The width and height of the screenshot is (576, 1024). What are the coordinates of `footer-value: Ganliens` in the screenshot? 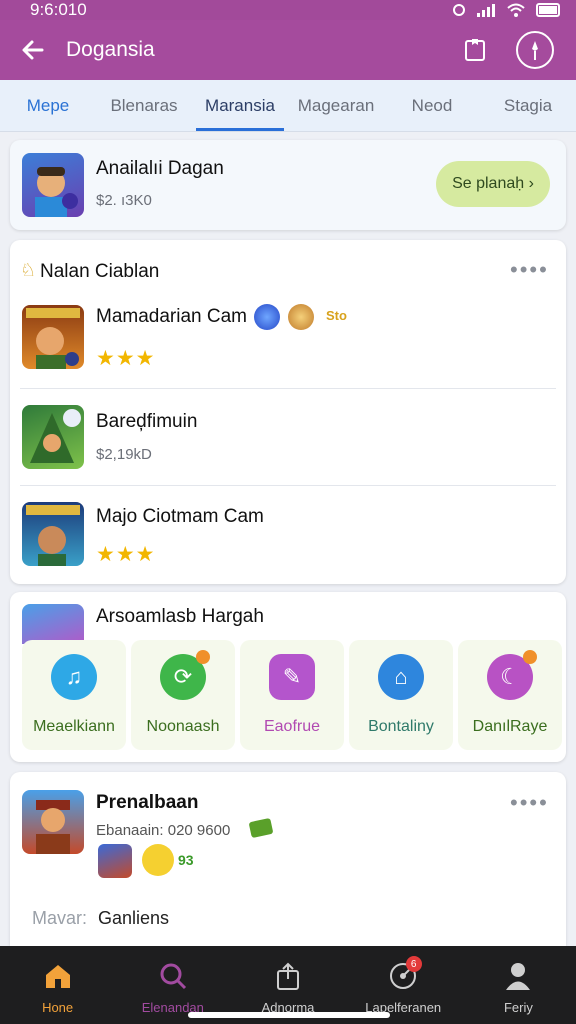 It's located at (134, 918).